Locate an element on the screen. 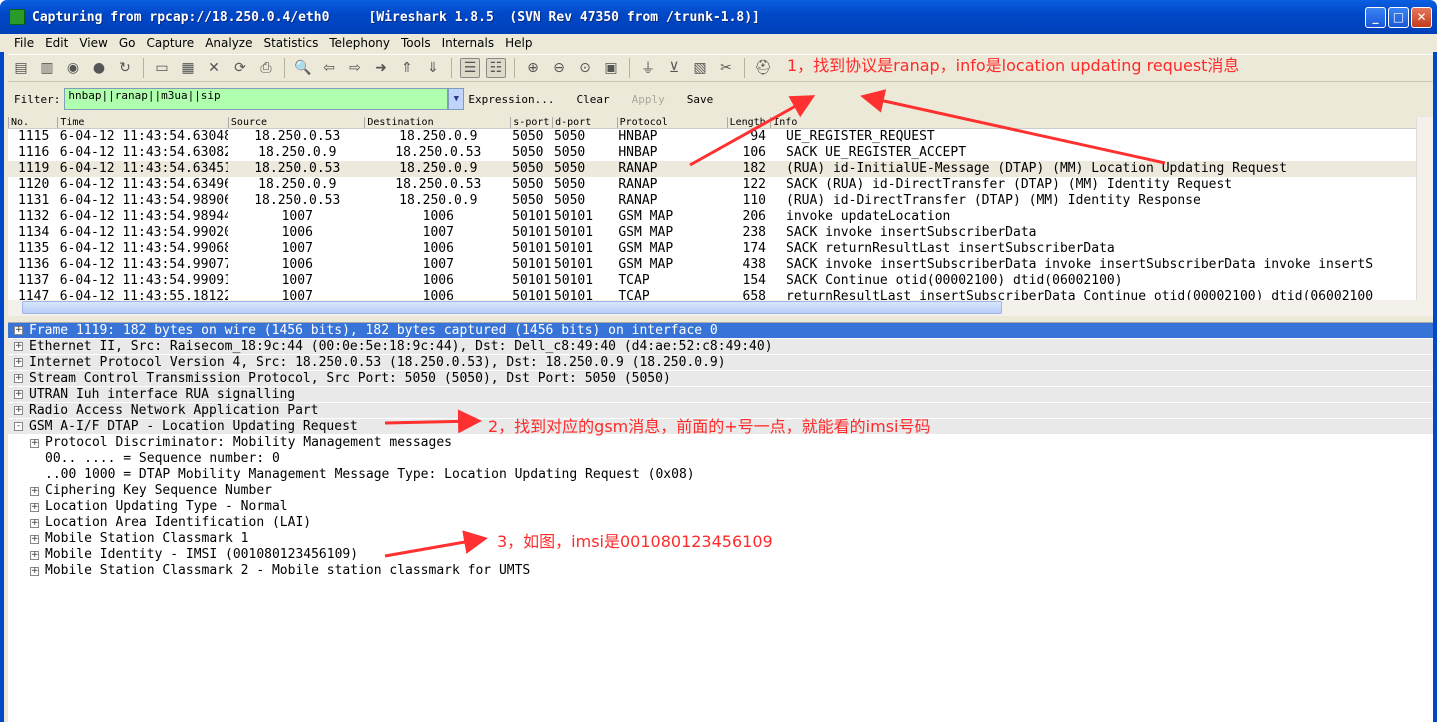 The height and width of the screenshot is (722, 1437). menu-edit: Edit is located at coordinates (56, 43).